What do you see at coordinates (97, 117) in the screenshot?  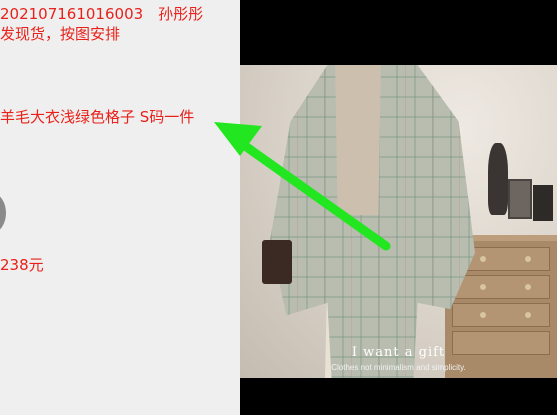 I see `item-description-text: 羊毛大衣浅绿色格子 S码一件` at bounding box center [97, 117].